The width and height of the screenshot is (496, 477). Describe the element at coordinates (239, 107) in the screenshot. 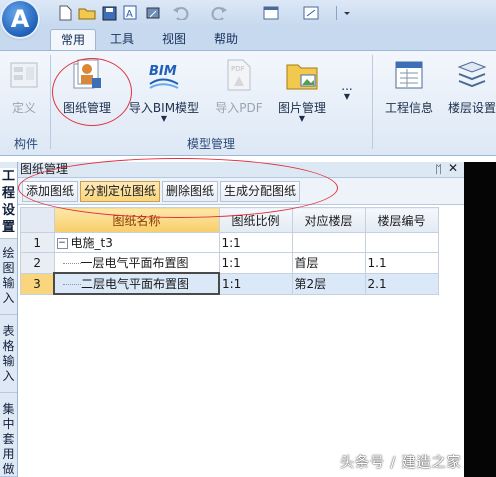

I see `import-pdf-label: 导入PDF` at that location.